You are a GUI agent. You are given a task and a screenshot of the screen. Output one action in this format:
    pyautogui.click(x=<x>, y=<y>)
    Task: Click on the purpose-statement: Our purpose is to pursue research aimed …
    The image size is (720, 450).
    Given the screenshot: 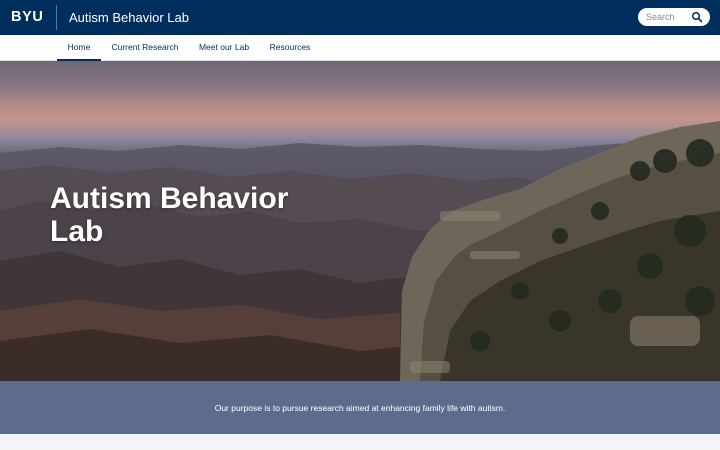 What is the action you would take?
    pyautogui.click(x=360, y=407)
    